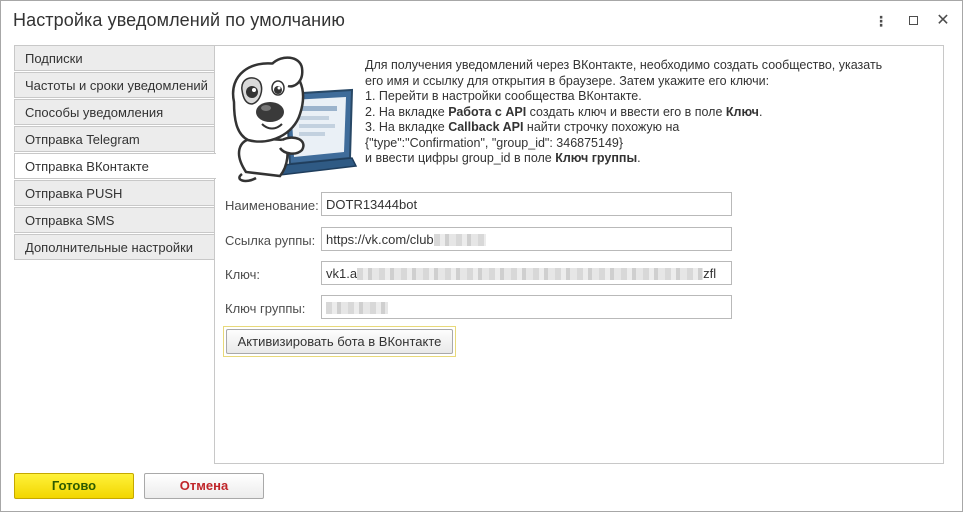 Image resolution: width=963 pixels, height=512 pixels. Describe the element at coordinates (114, 139) in the screenshot. I see `nav-item-telegram: Отправка Telegram` at that location.